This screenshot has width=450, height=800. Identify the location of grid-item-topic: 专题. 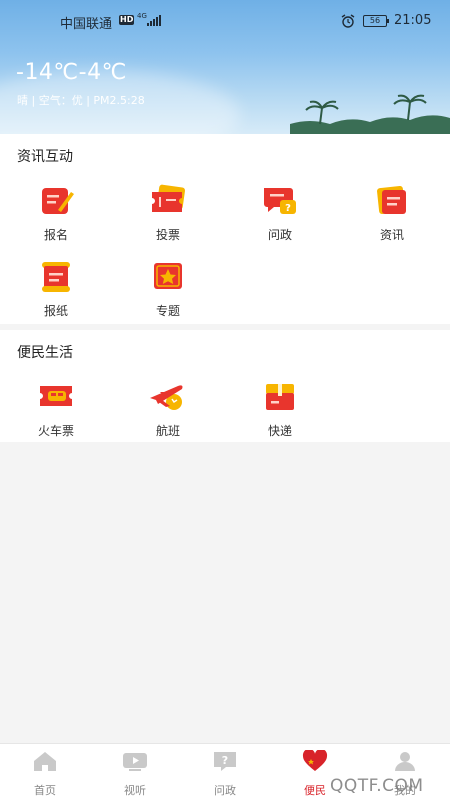
(168, 289).